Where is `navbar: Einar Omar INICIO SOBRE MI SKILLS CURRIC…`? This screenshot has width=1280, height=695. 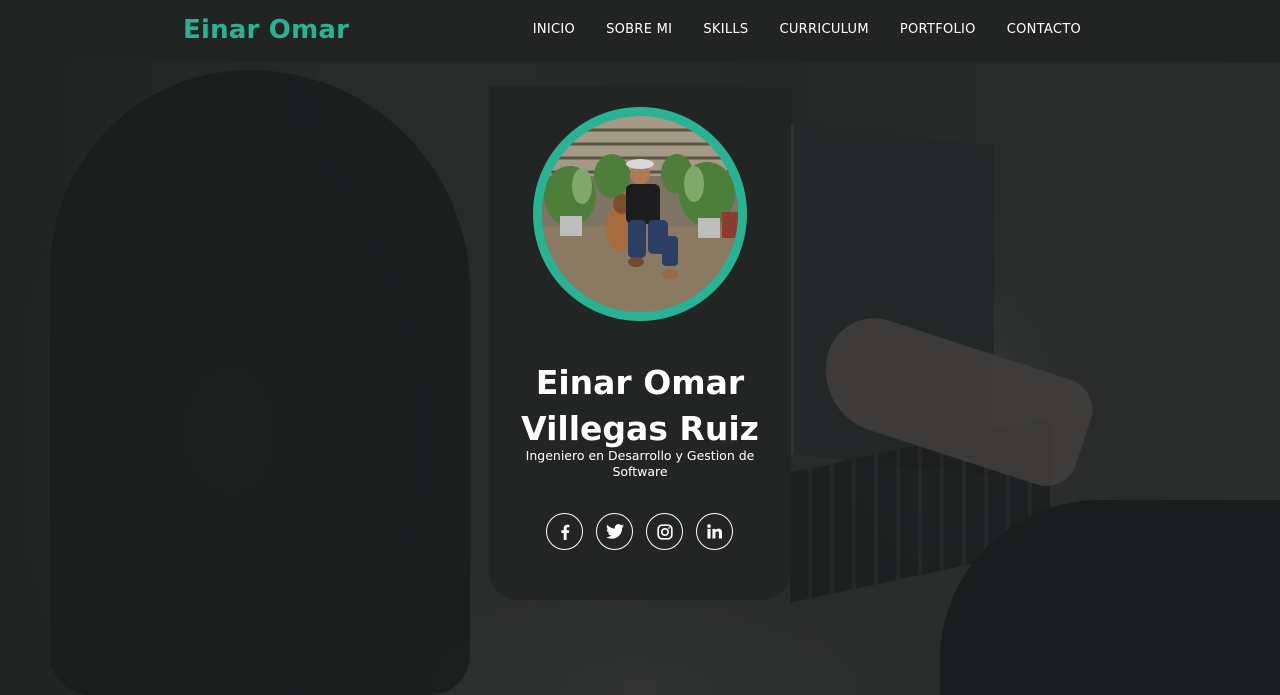
navbar: Einar Omar INICIO SOBRE MI SKILLS CURRIC… is located at coordinates (640, 31).